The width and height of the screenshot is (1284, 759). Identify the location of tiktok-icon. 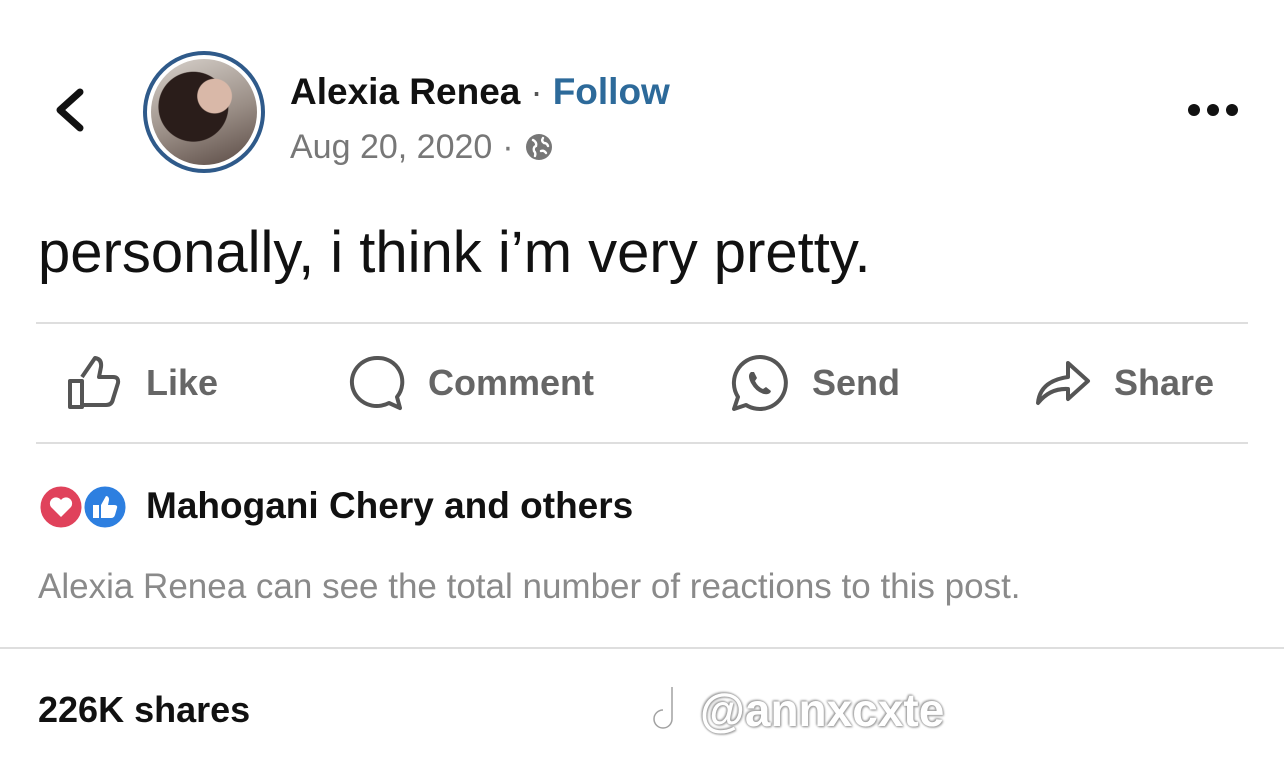
(670, 707).